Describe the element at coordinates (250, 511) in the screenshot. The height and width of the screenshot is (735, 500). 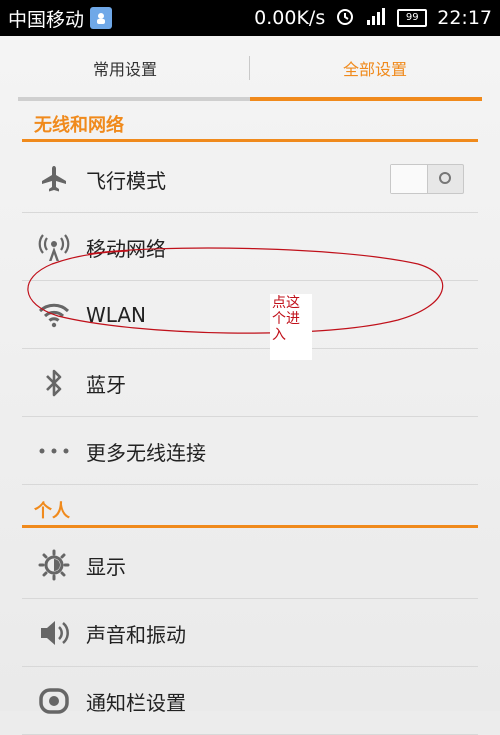
I see `section-header-personal: 个人` at that location.